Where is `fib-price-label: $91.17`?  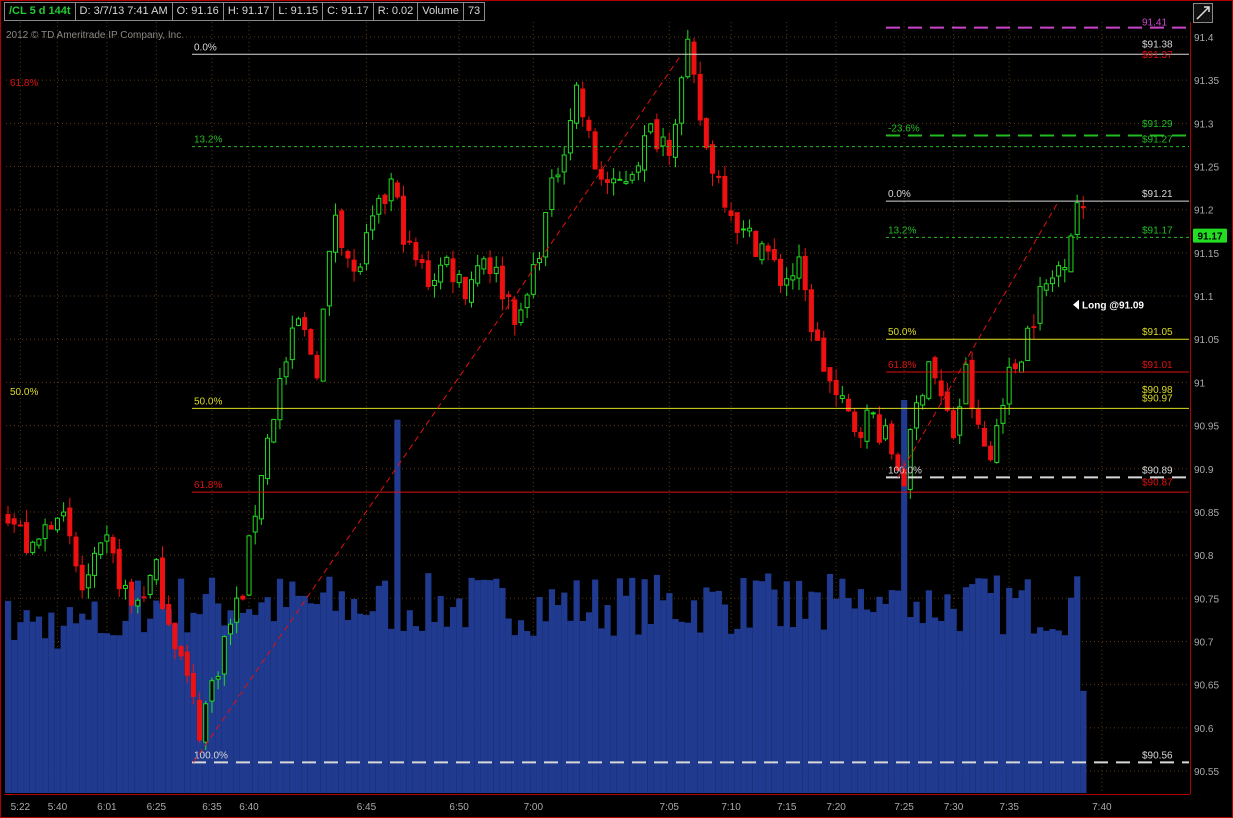
fib-price-label: $91.17 is located at coordinates (1157, 230).